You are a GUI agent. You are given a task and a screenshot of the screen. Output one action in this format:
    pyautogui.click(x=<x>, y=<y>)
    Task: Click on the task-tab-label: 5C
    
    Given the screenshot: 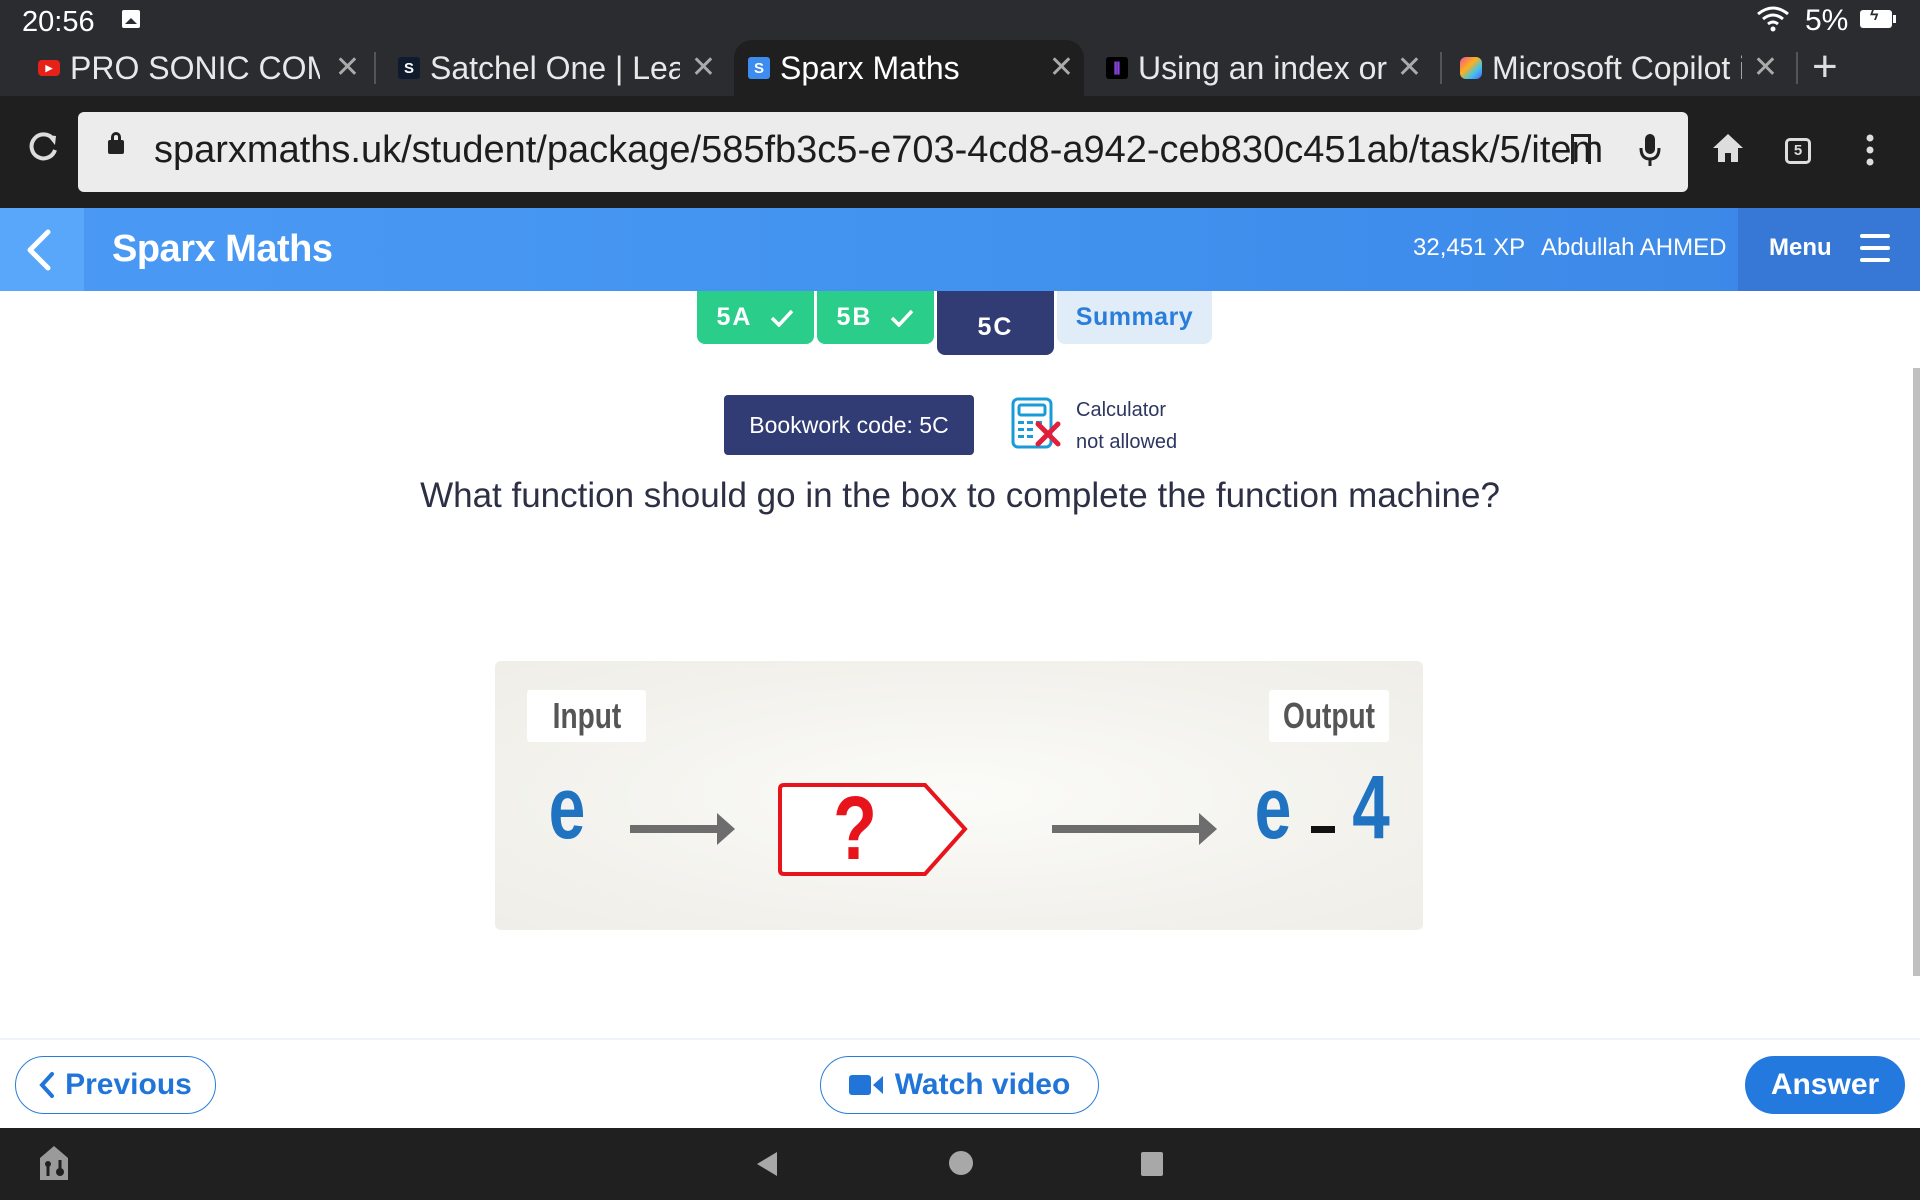 What is the action you would take?
    pyautogui.click(x=995, y=326)
    